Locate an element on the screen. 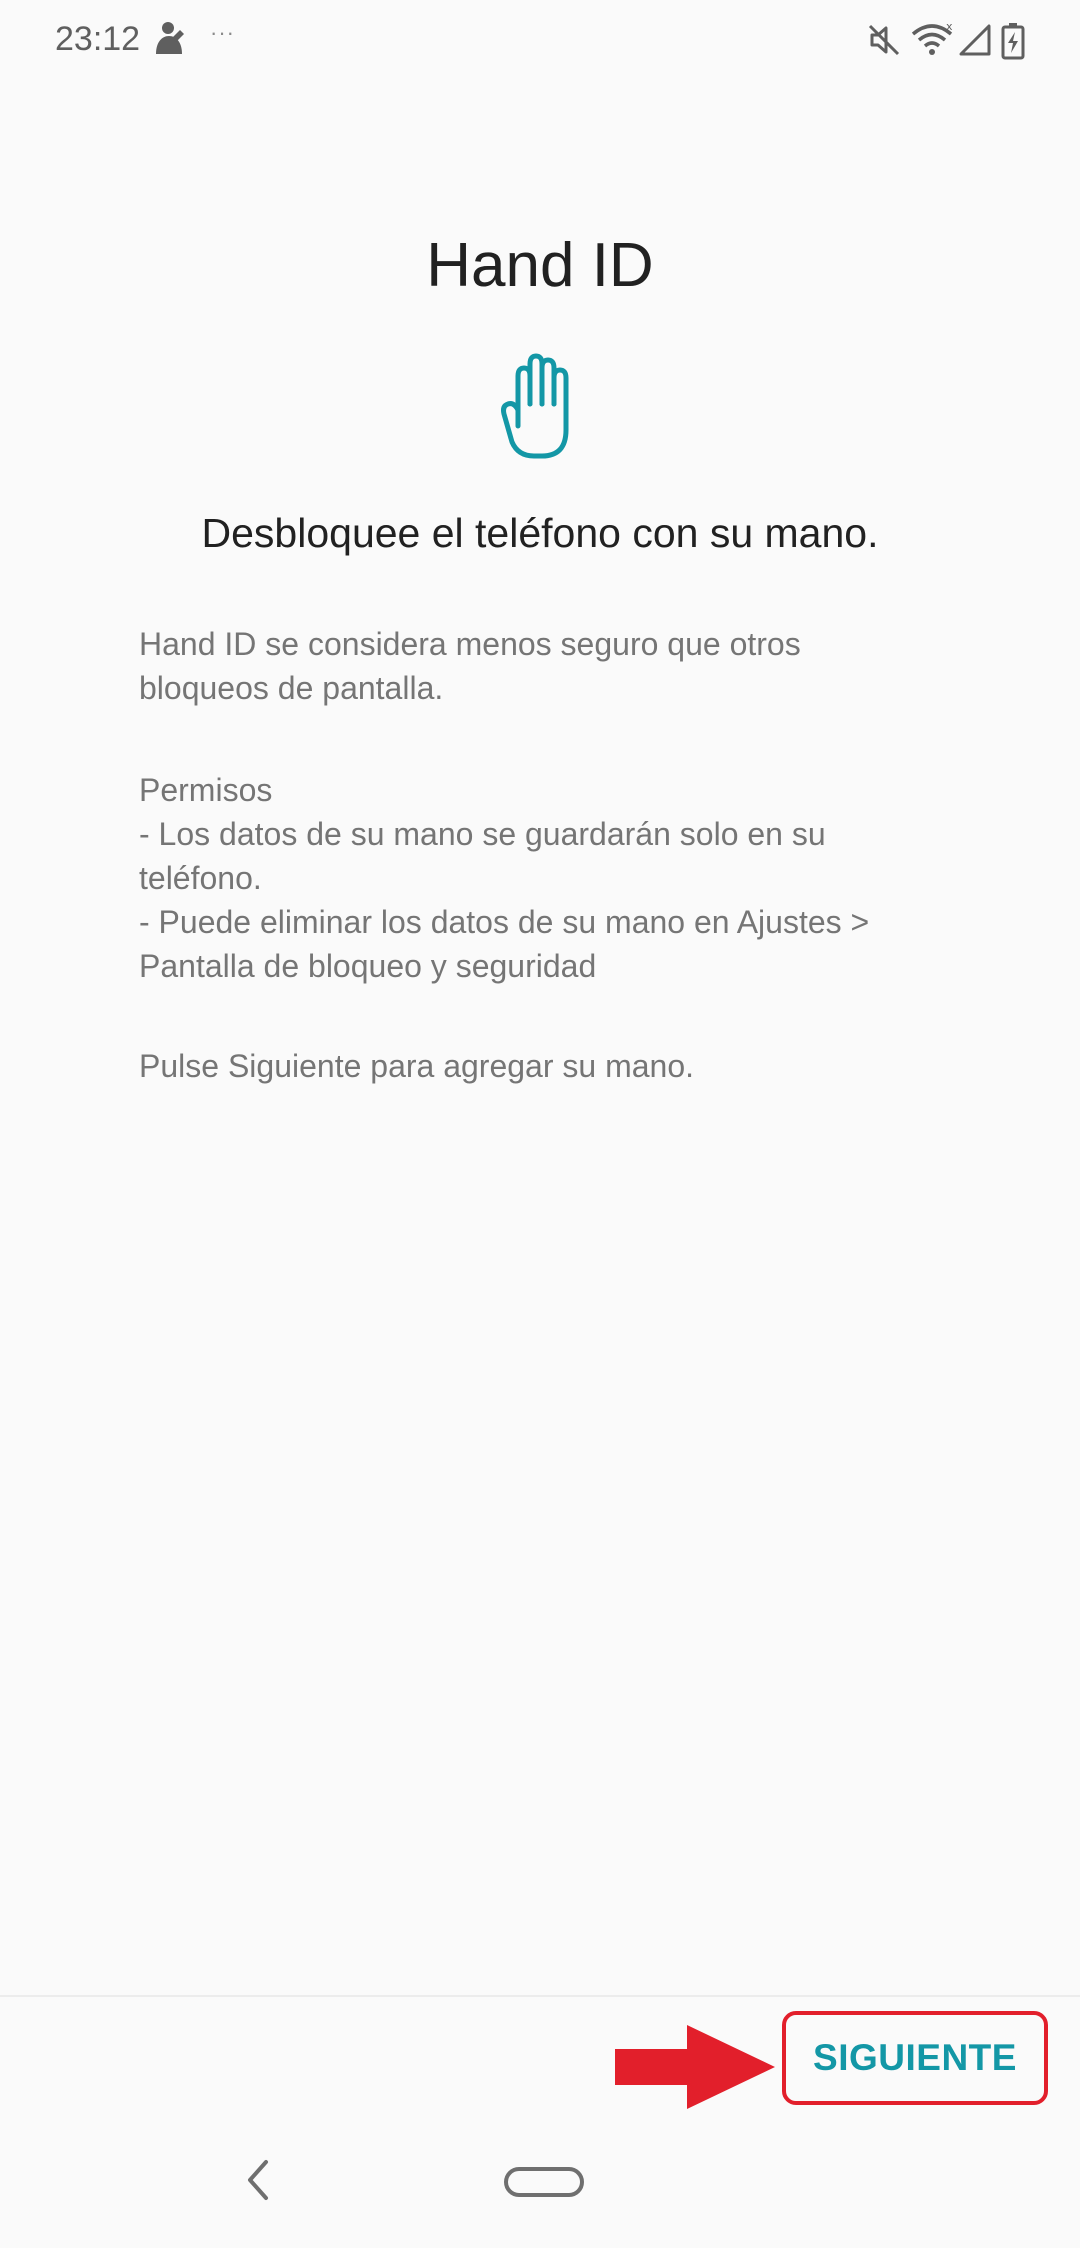 The image size is (1080, 2248). page-subtitle: Desbloquee el teléfono con su mano. is located at coordinates (540, 533).